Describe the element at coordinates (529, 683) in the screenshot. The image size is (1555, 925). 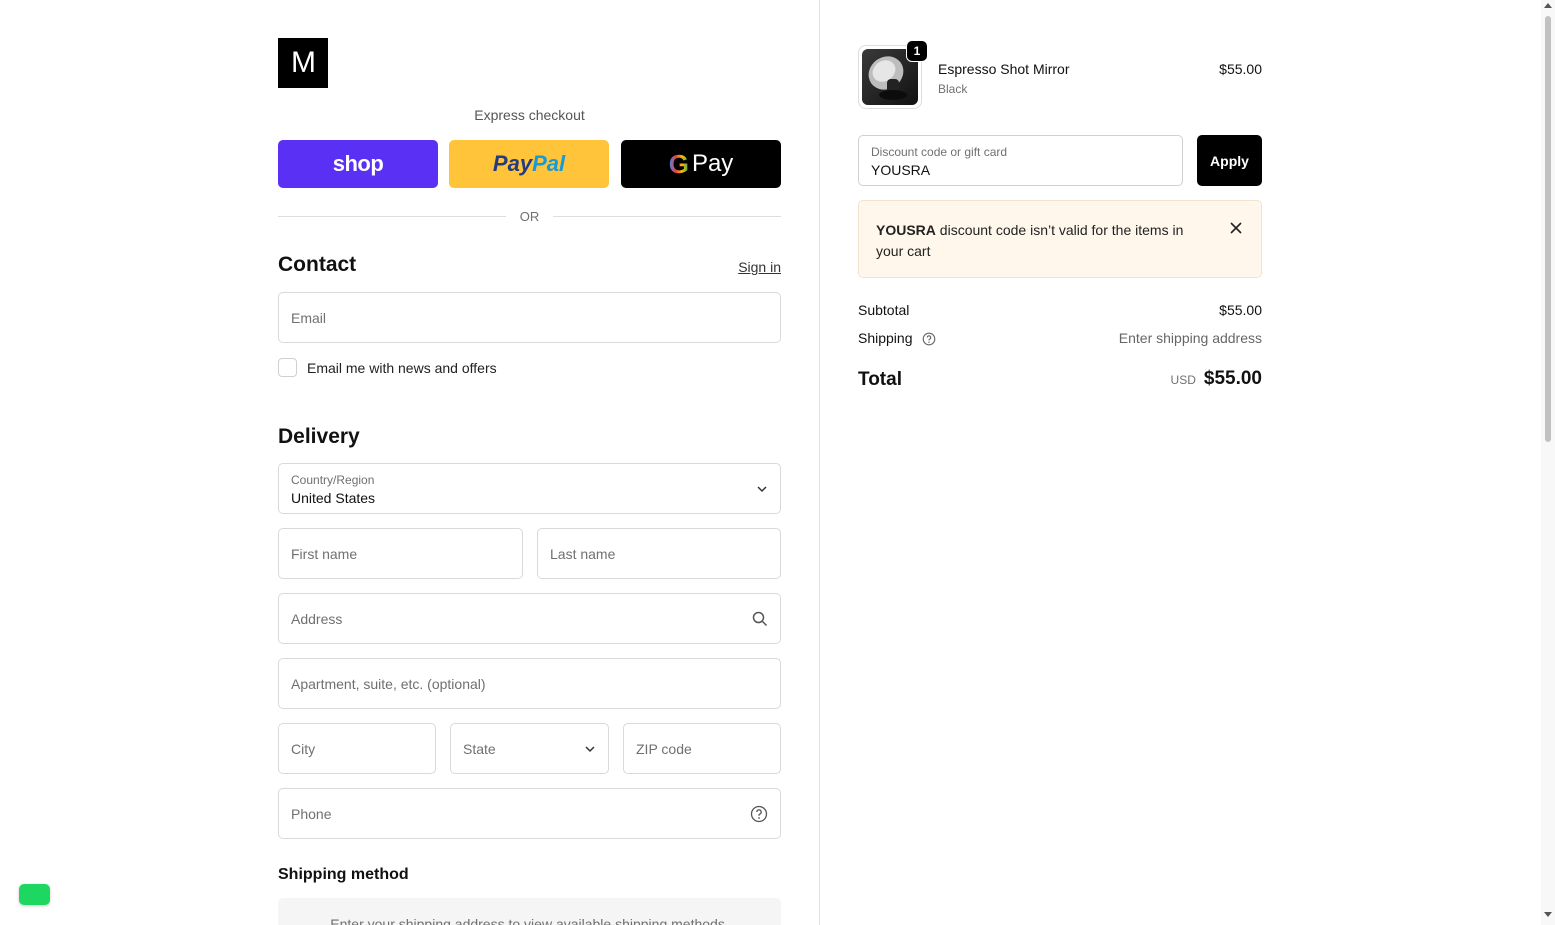
I see `apartment-field: Apartment, suite, etc. (optional)` at that location.